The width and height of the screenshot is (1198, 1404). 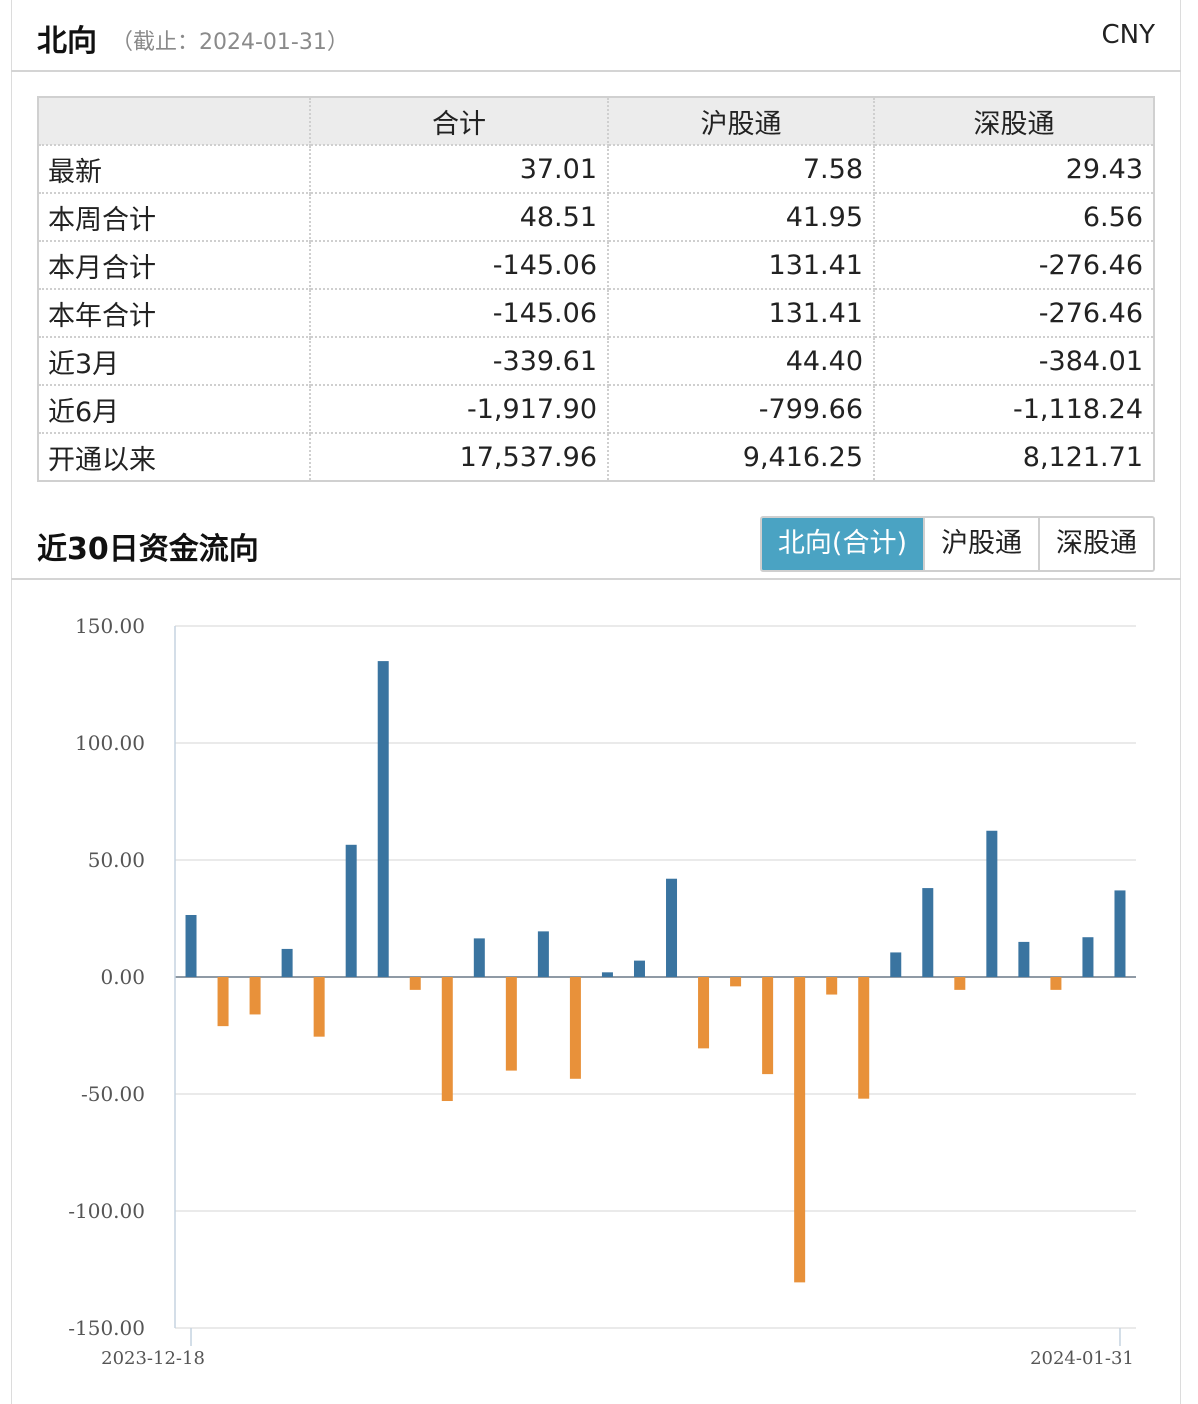 What do you see at coordinates (459, 409) in the screenshot?
I see `table-cell: -1,917.90` at bounding box center [459, 409].